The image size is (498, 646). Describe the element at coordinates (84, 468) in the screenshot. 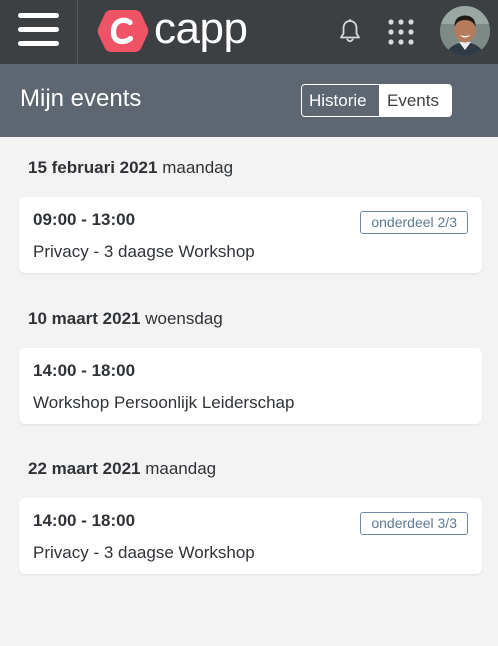

I see `event-date: 22 maart 2021` at that location.